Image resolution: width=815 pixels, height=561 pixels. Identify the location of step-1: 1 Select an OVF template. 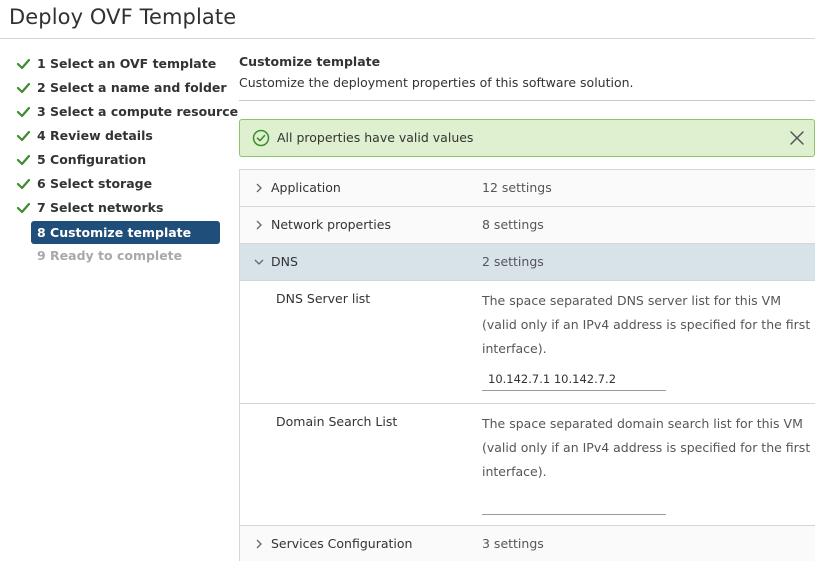
(119, 64).